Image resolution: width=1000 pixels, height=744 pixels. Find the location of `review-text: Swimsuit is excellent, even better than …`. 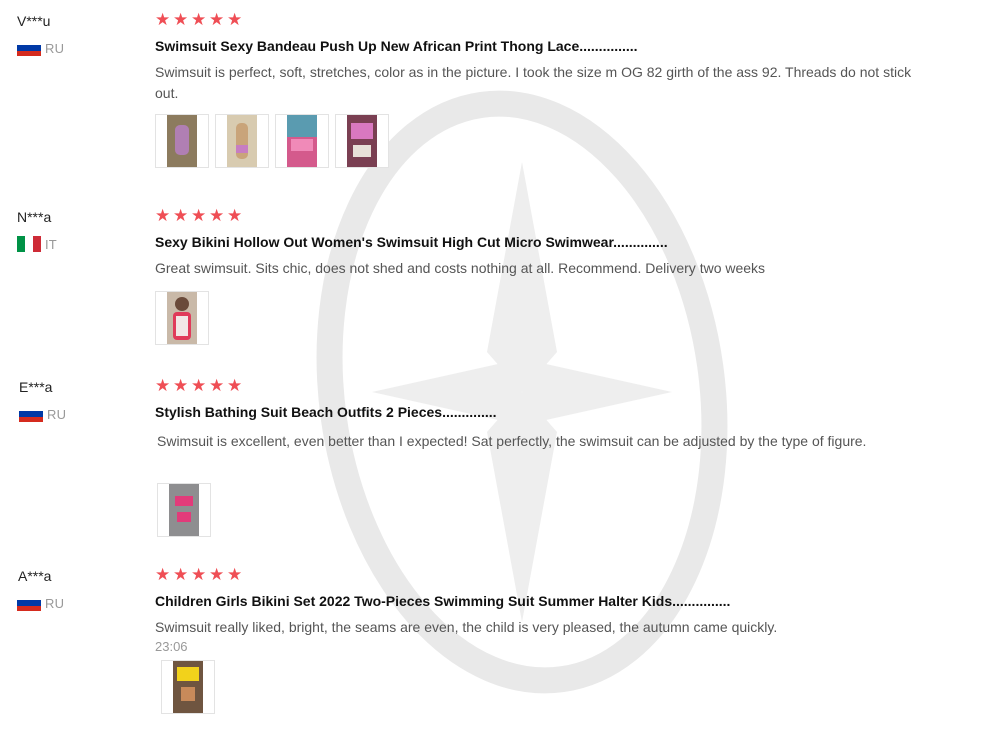

review-text: Swimsuit is excellent, even better than … is located at coordinates (512, 441).